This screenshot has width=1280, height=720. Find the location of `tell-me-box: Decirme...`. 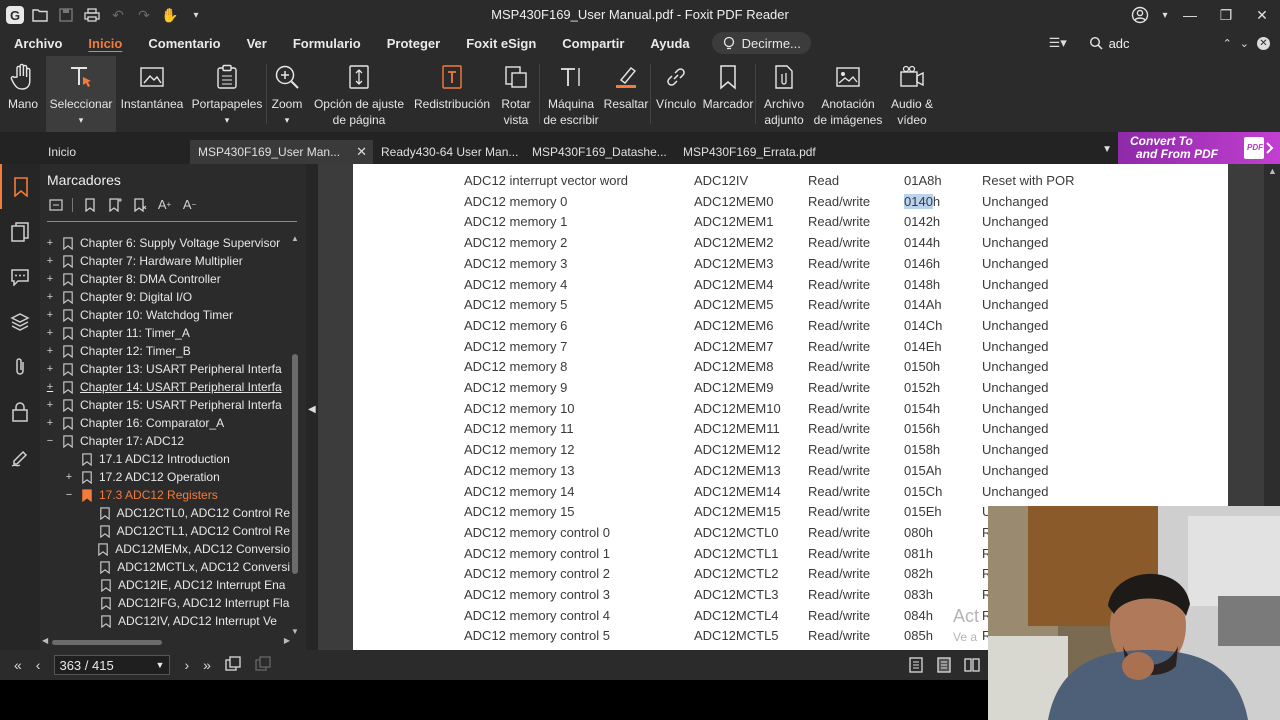

tell-me-box: Decirme... is located at coordinates (761, 43).